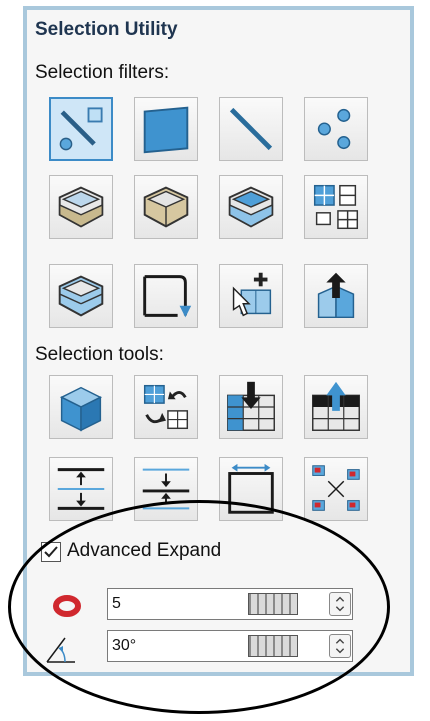  What do you see at coordinates (144, 550) in the screenshot?
I see `advanced-expand-label: Advanced Expand` at bounding box center [144, 550].